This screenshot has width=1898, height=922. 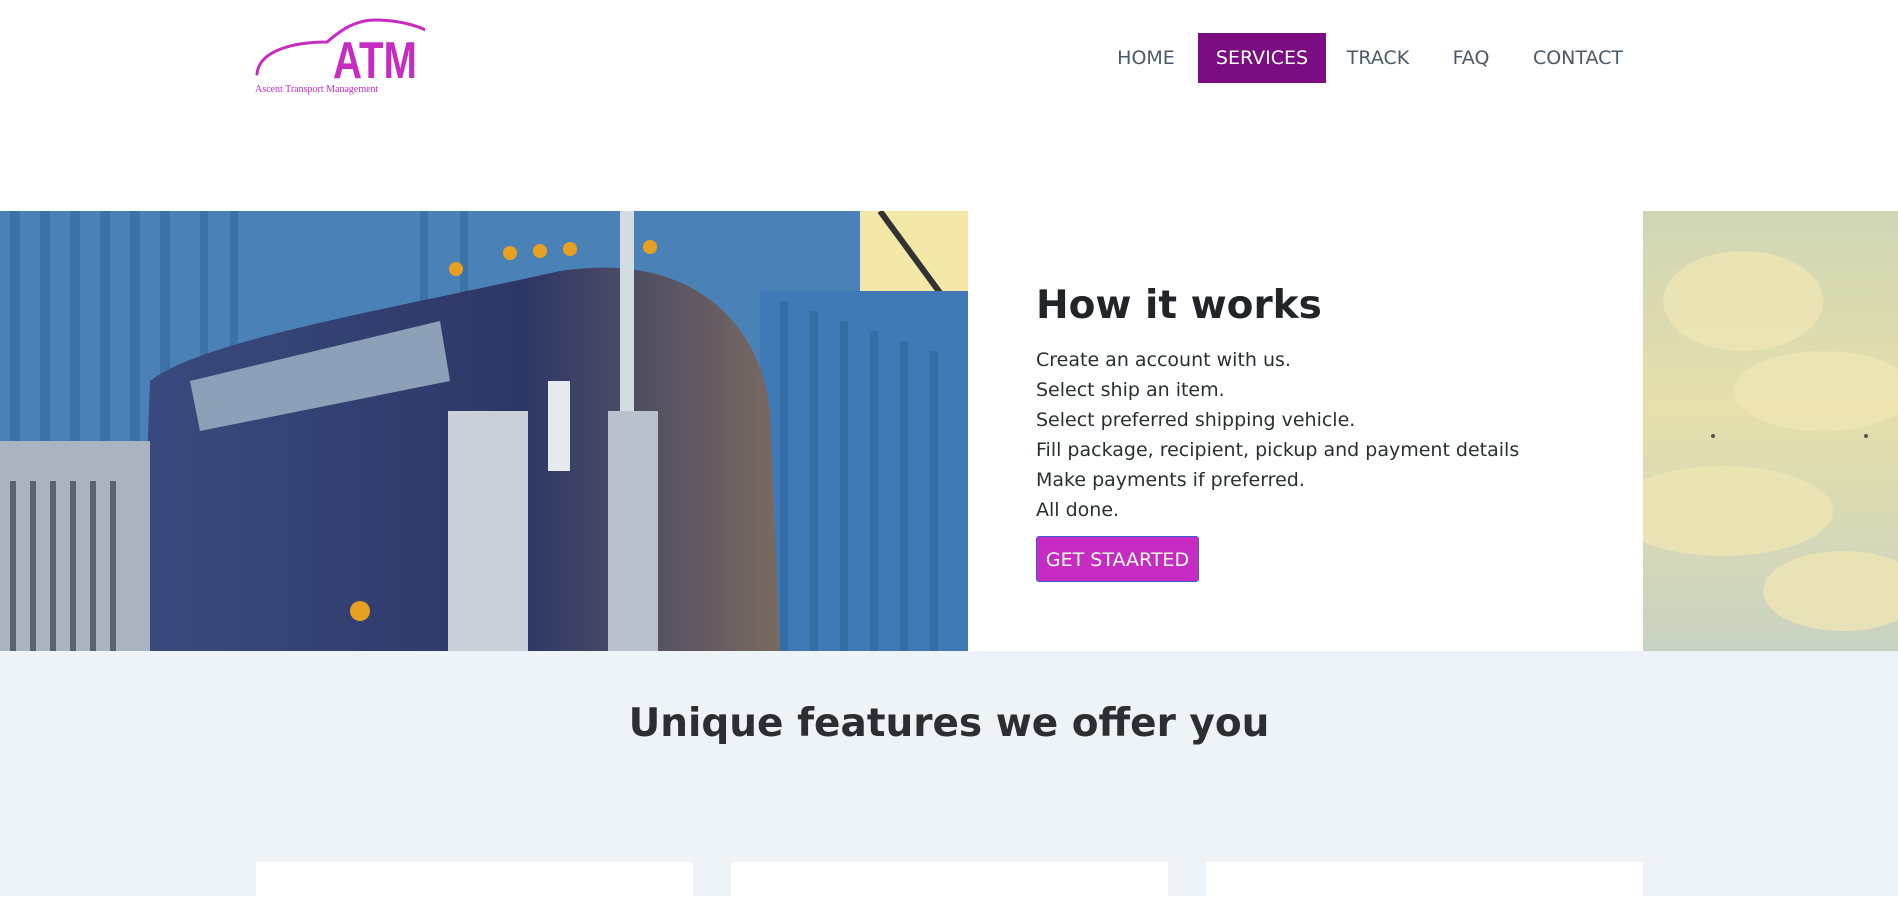 What do you see at coordinates (1196, 420) in the screenshot?
I see `step-item: Select preferred shipping vehicle.` at bounding box center [1196, 420].